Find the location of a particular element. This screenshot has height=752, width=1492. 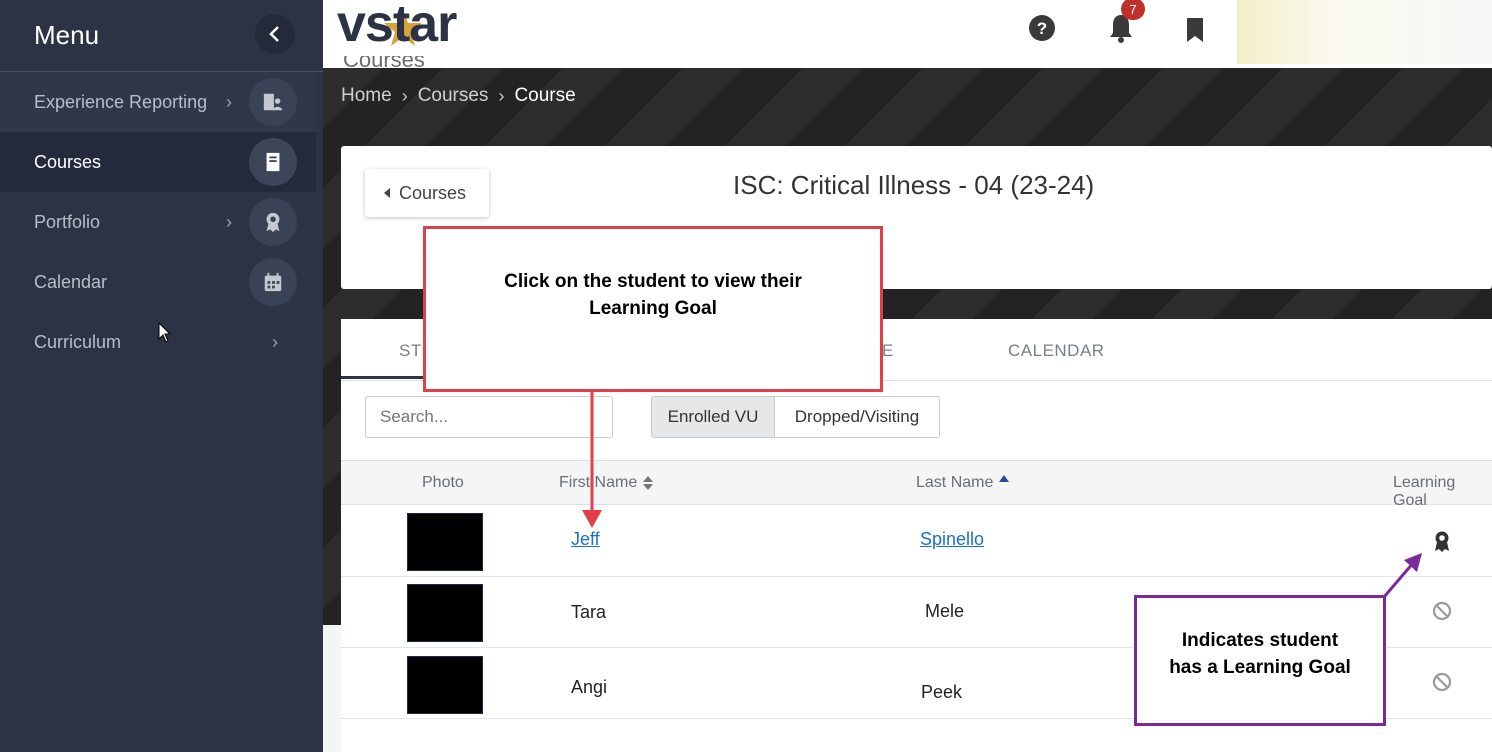

header-photo: Photo is located at coordinates (443, 482).